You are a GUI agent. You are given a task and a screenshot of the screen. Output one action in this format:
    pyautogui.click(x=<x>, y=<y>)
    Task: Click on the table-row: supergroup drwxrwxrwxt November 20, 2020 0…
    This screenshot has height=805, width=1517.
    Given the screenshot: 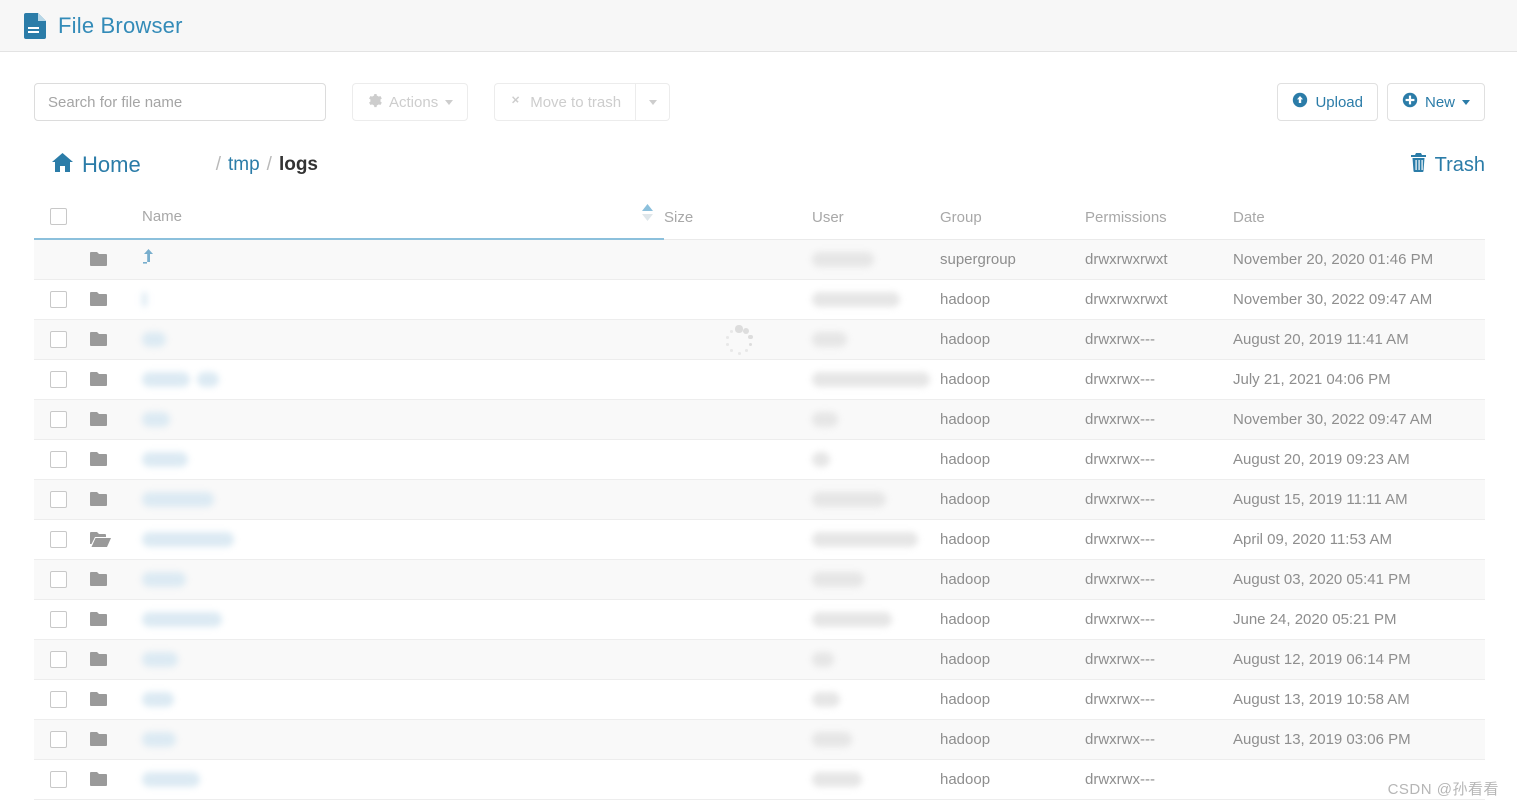 What is the action you would take?
    pyautogui.click(x=759, y=259)
    